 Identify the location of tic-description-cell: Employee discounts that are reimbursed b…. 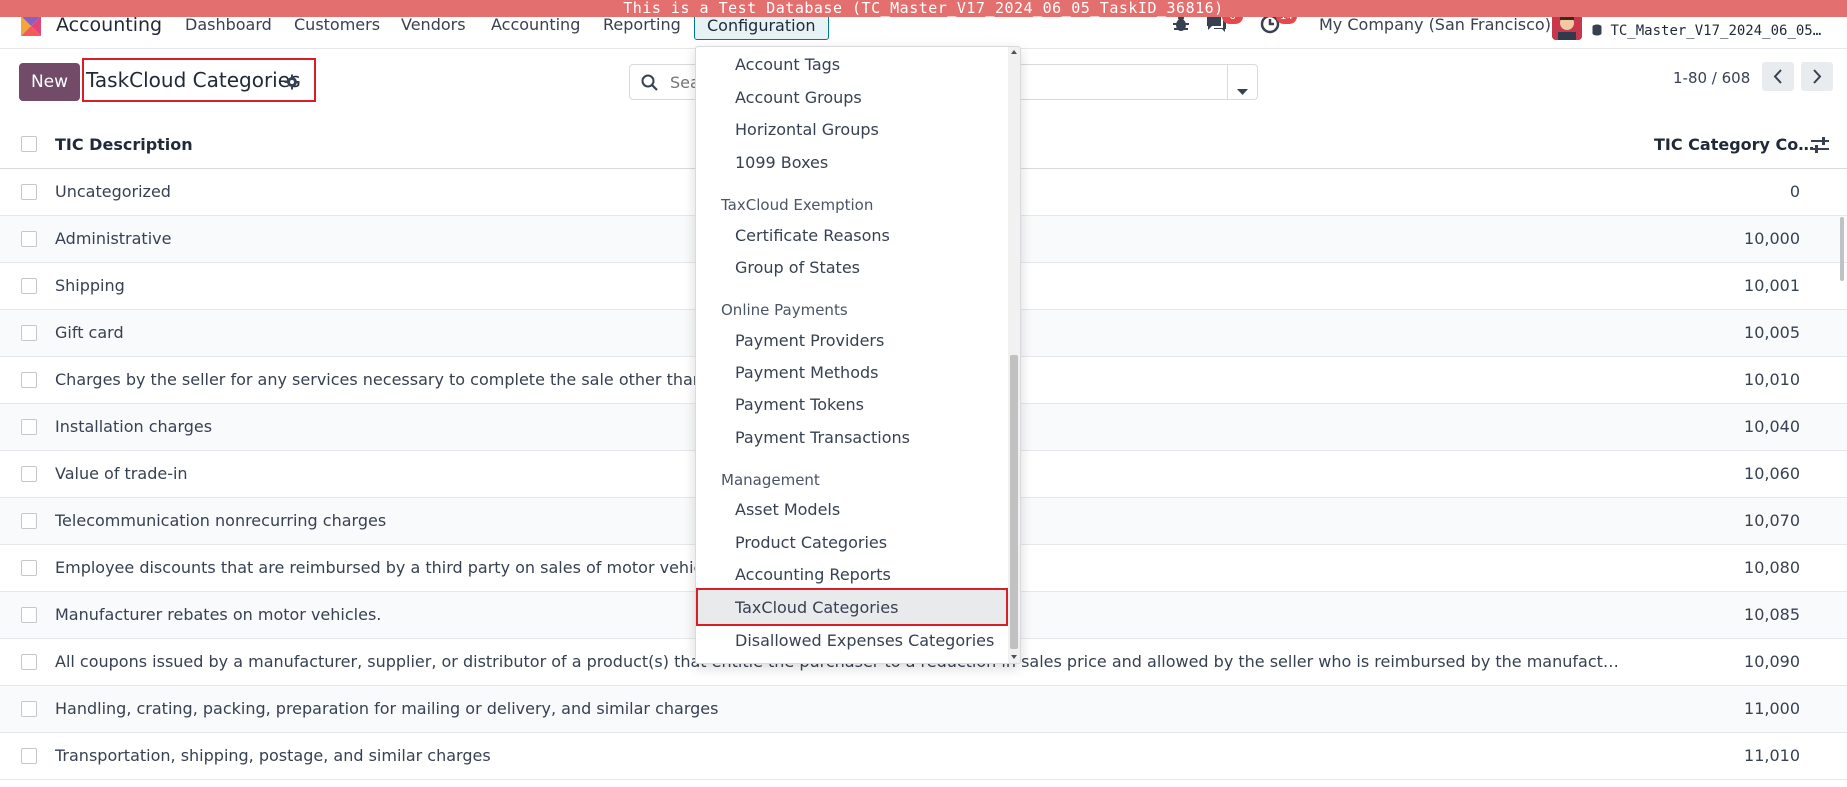
(393, 567).